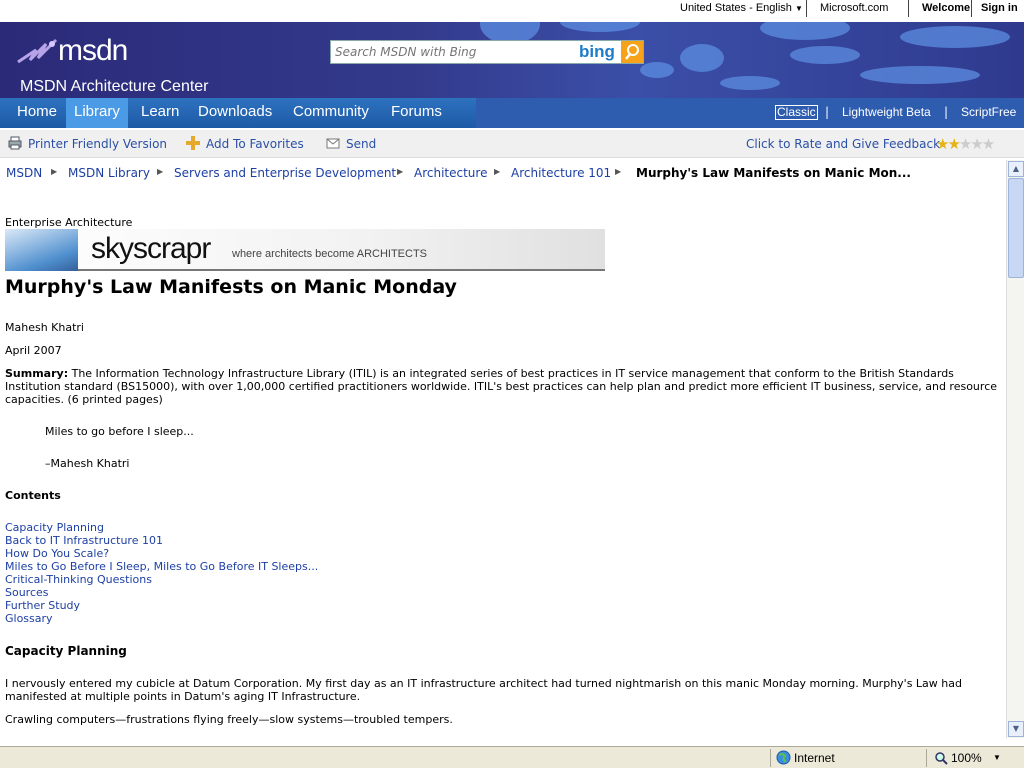 The height and width of the screenshot is (768, 1024). I want to click on article-title: Murphy's Law Manifests on Manic Monday, so click(231, 287).